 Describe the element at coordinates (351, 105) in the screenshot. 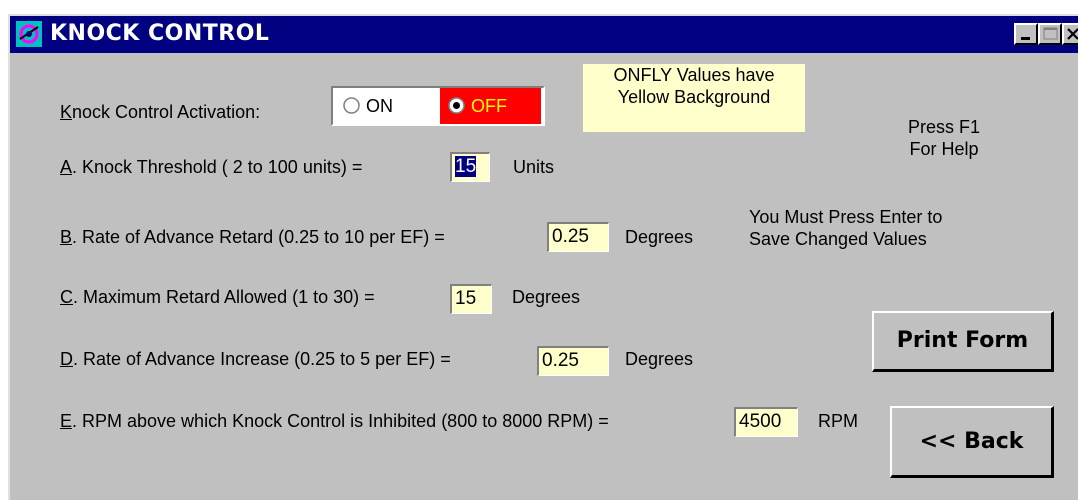

I see `radio-on` at that location.